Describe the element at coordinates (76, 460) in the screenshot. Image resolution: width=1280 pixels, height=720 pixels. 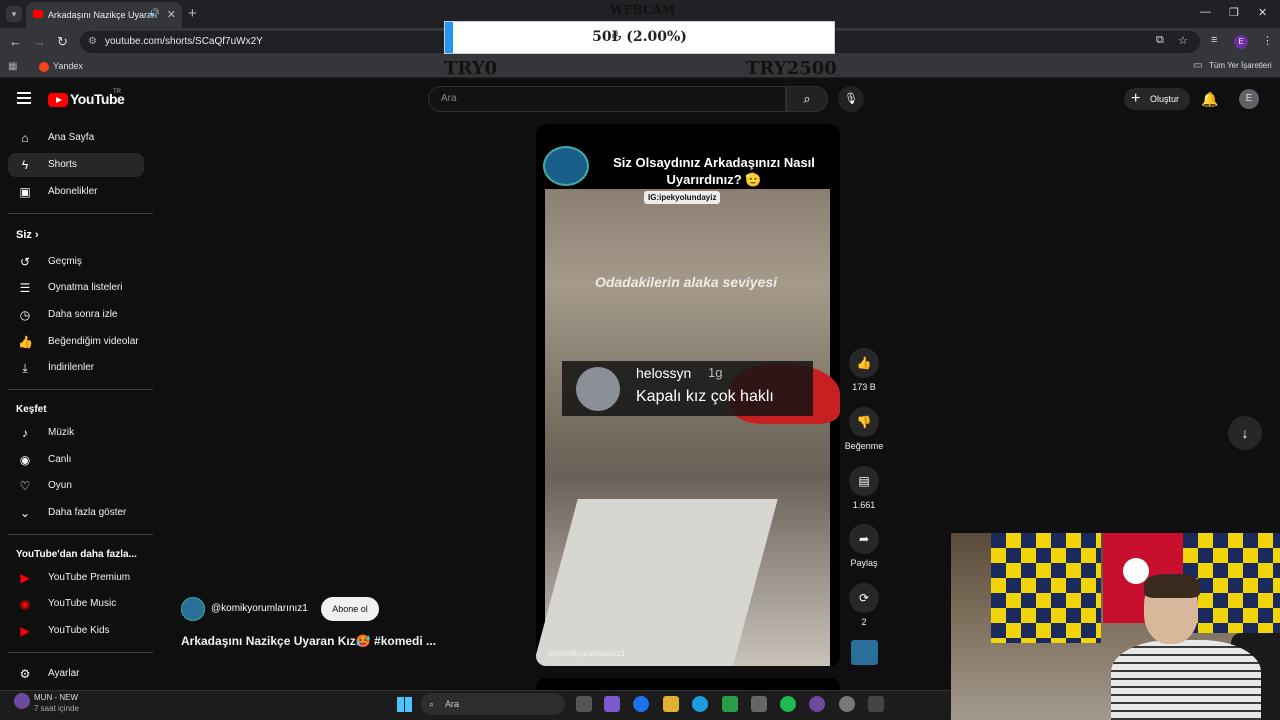
I see `sidebar-item-live: ◉ Canlı` at that location.